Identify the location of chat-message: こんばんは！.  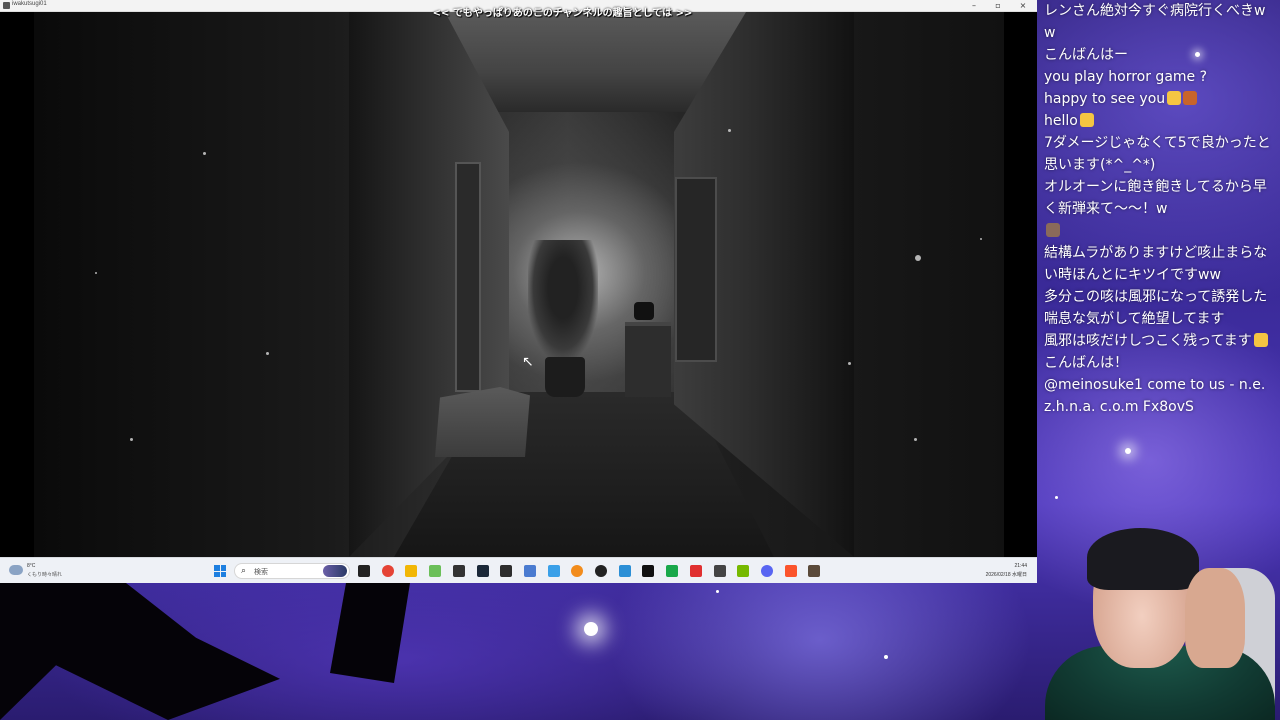
(1160, 363).